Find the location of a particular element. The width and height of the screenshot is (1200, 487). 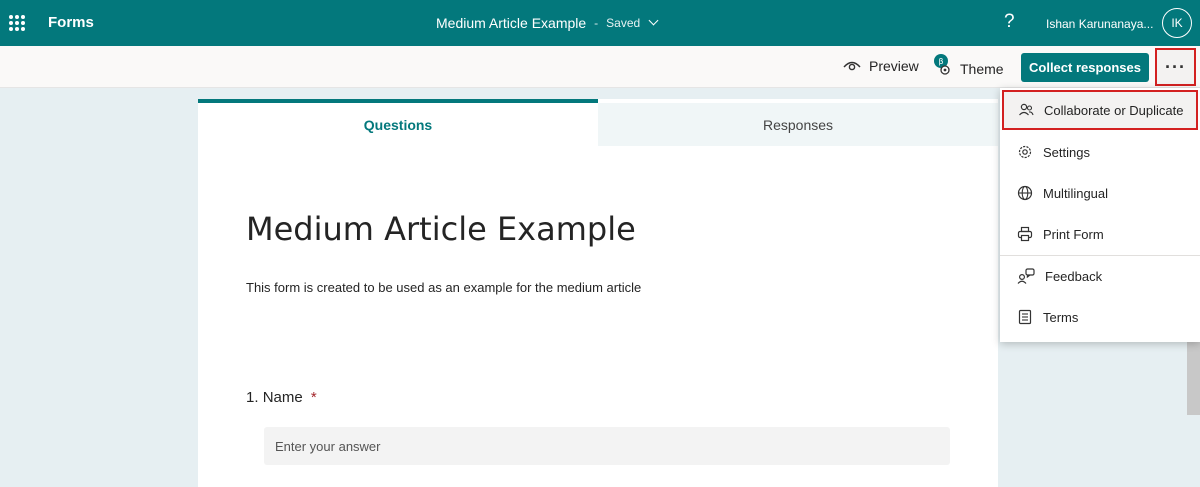

question-label: 1. Name * is located at coordinates (281, 397).